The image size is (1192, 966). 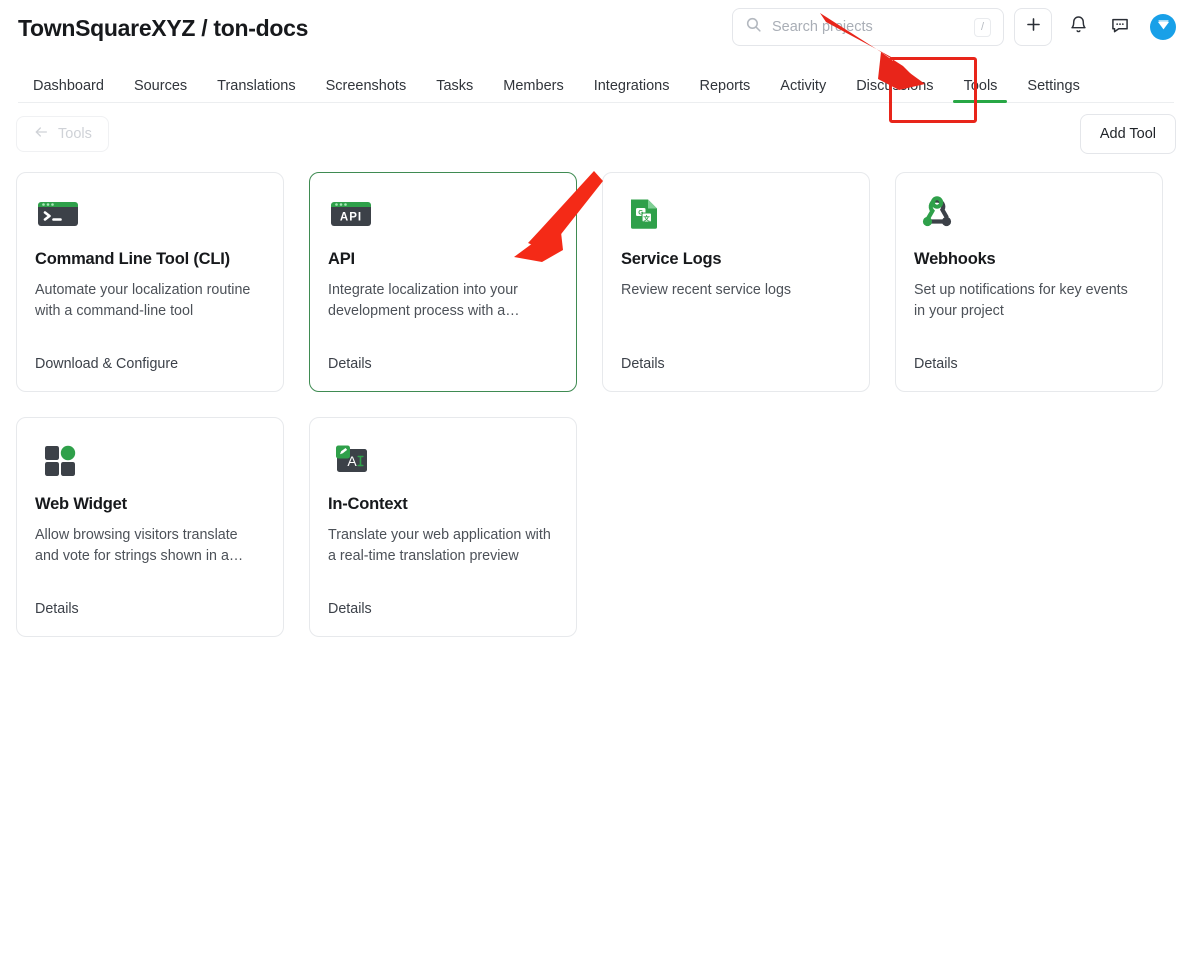 What do you see at coordinates (894, 79) in the screenshot?
I see `nav-item-discussions: Discussions` at bounding box center [894, 79].